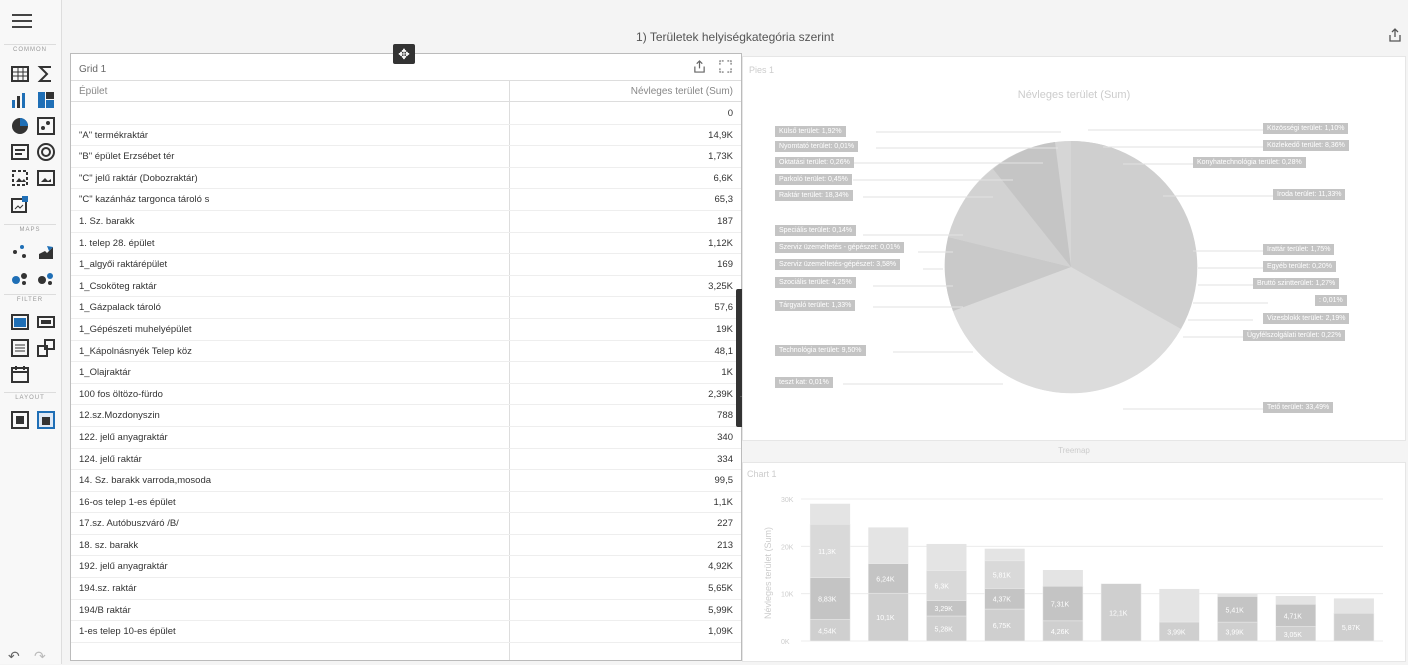 Image resolution: width=1408 pixels, height=665 pixels. I want to click on building-name-cell: 14. Sz. barakk varroda,mosoda, so click(145, 481).